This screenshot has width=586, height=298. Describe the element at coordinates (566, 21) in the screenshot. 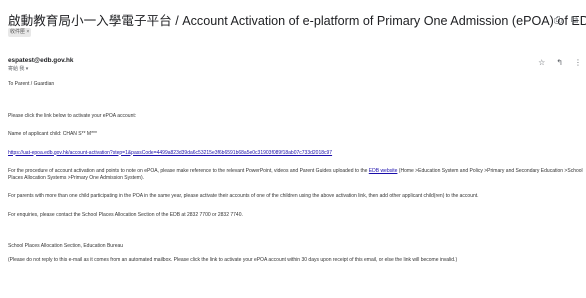

I see `header-actions: ⎙ ⧉` at that location.